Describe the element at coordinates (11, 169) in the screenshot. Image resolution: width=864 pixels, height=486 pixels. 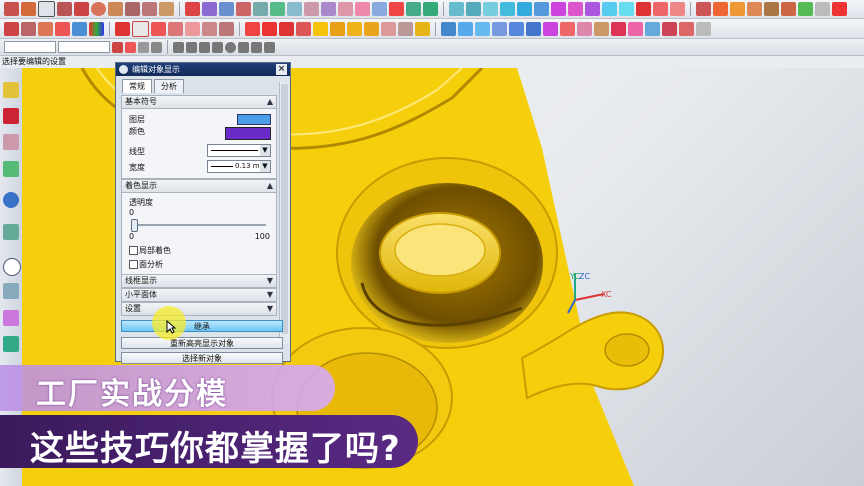
I see `reuse-library-icon` at that location.